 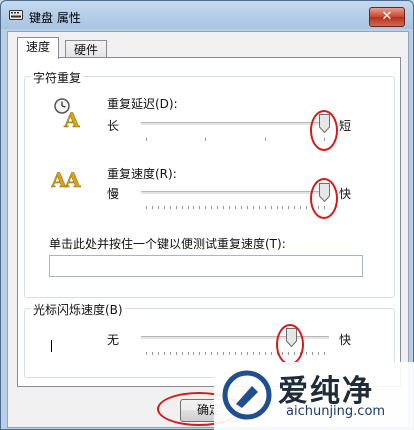 I want to click on text-cursor-icon, so click(x=51, y=346).